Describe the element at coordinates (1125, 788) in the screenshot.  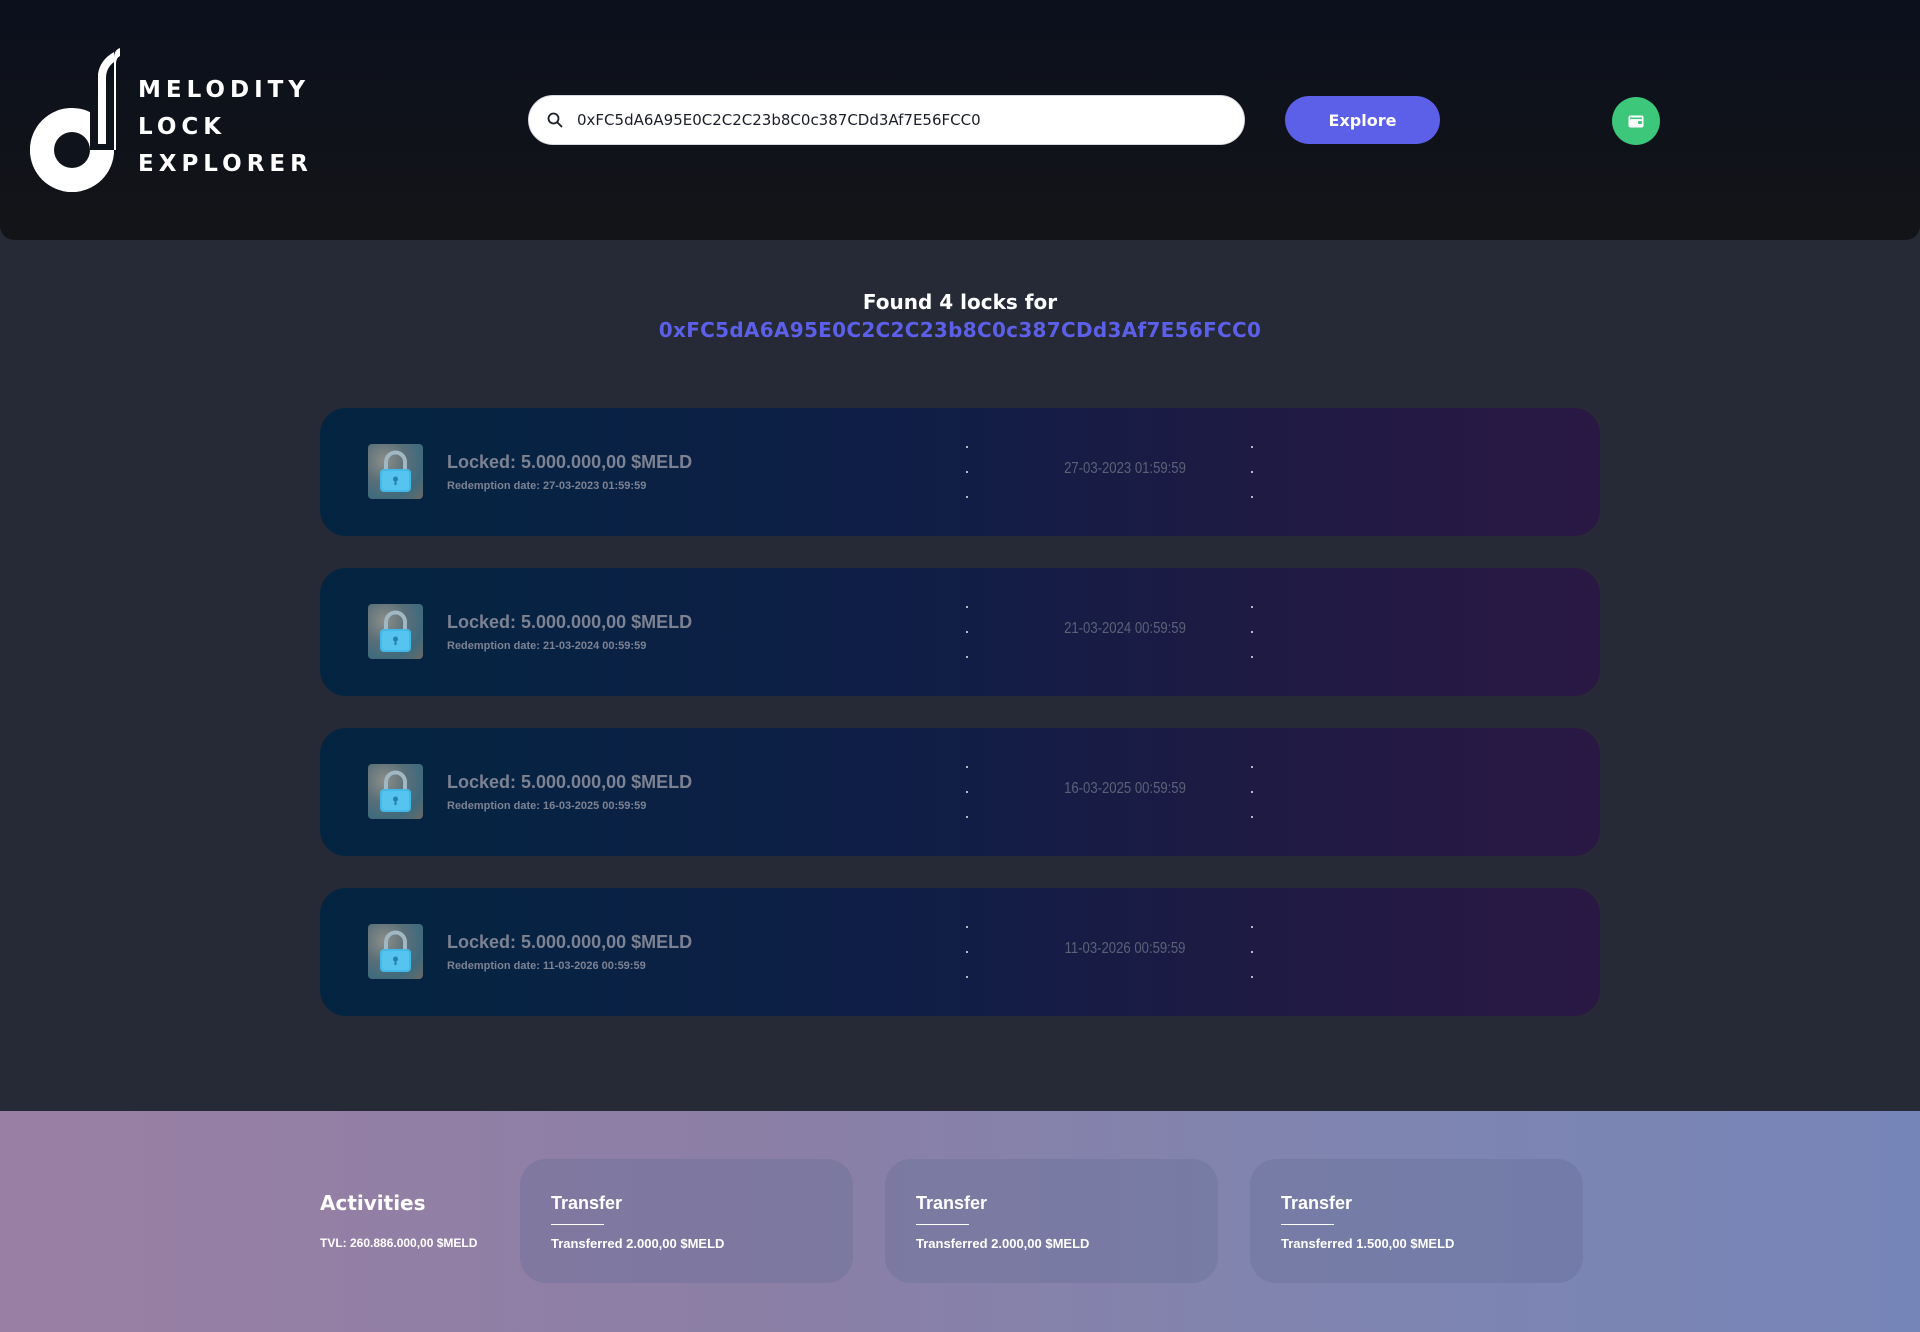
I see `lock-date: 16-03-2025 00:59:59` at that location.